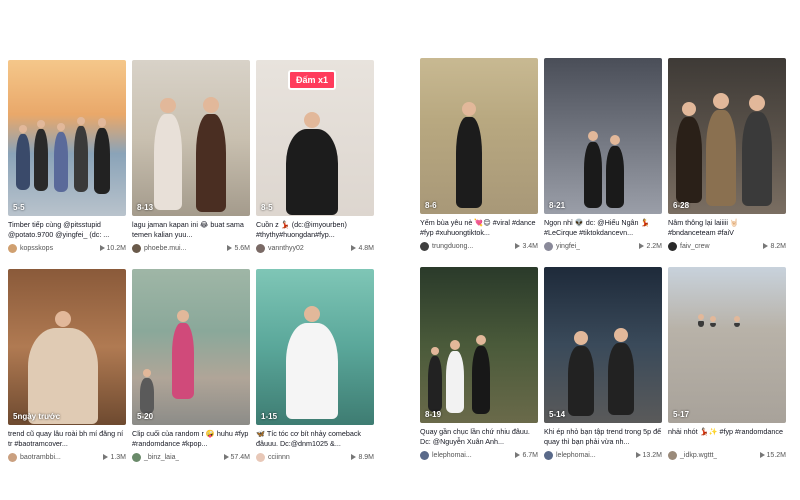 Image resolution: width=800 pixels, height=500 pixels. I want to click on video-author: cciinnn, so click(273, 457).